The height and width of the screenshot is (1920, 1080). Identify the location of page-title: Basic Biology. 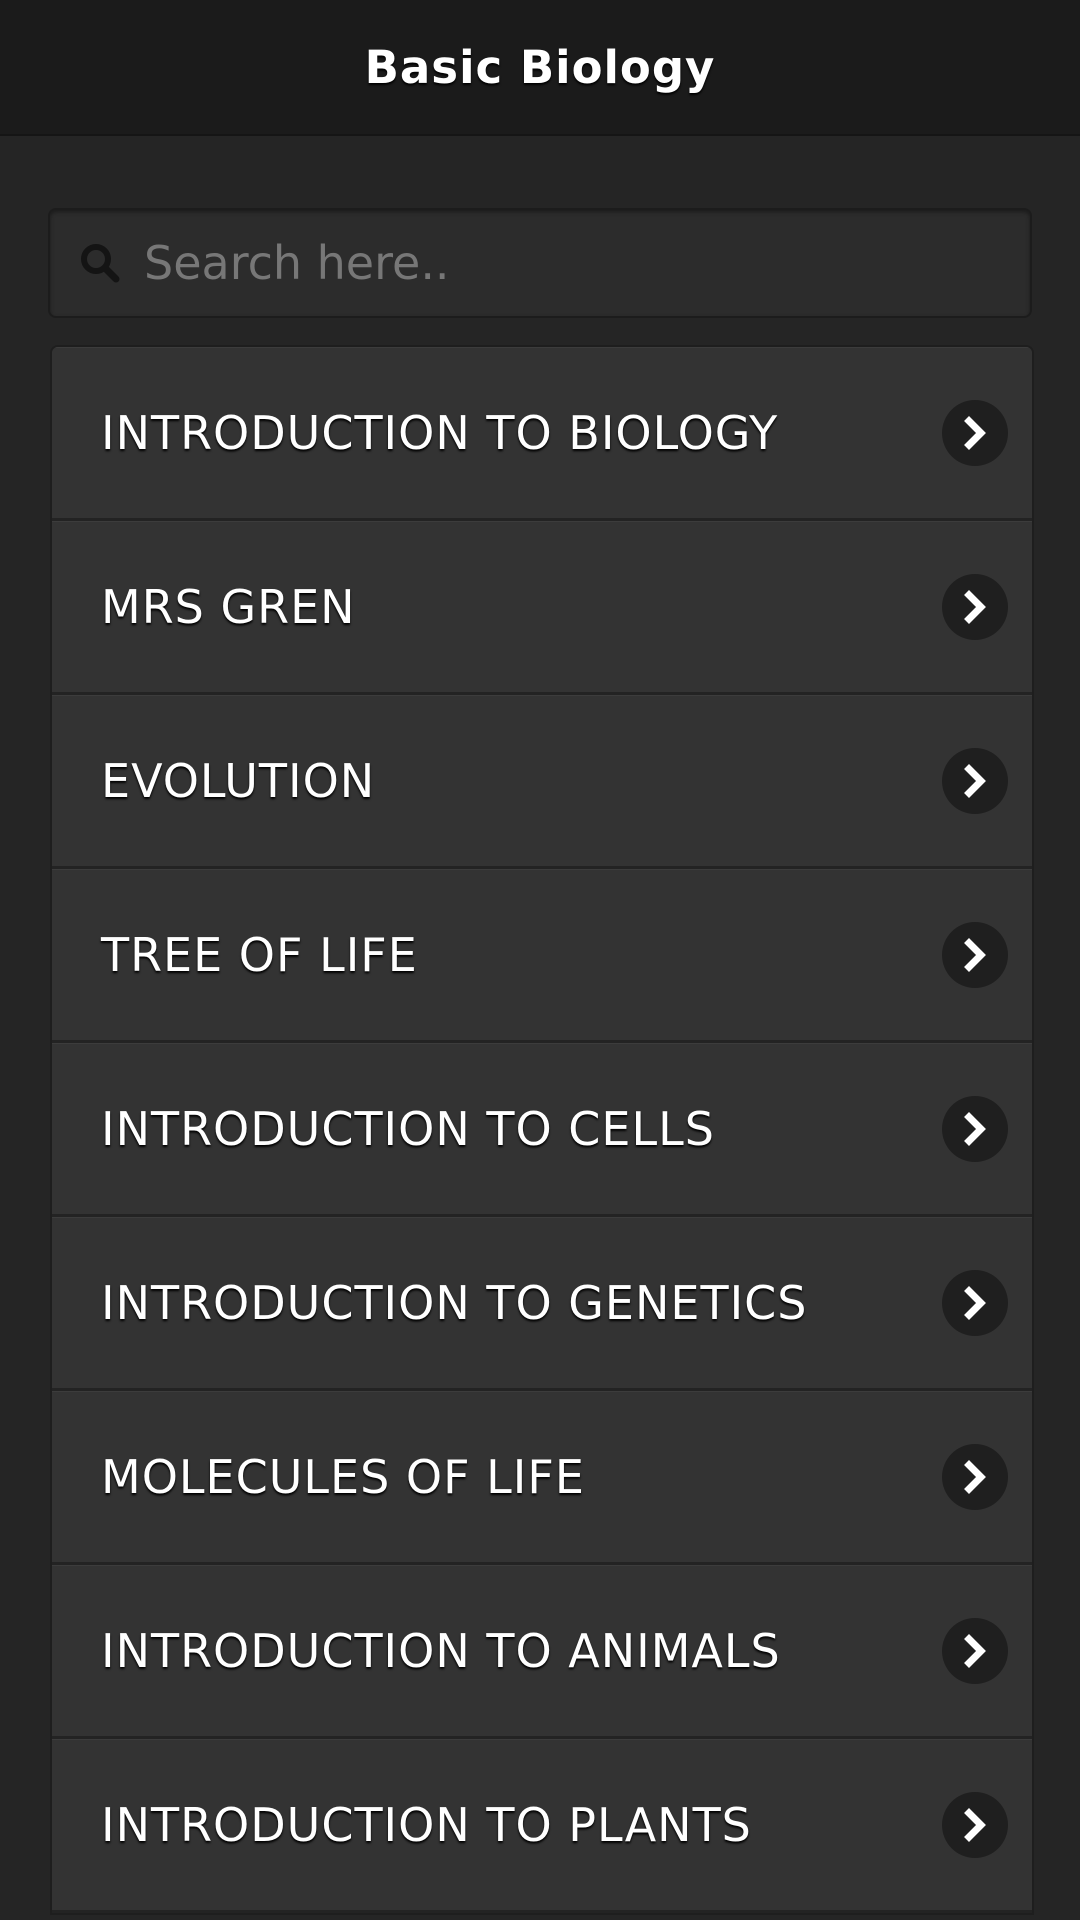
(540, 67).